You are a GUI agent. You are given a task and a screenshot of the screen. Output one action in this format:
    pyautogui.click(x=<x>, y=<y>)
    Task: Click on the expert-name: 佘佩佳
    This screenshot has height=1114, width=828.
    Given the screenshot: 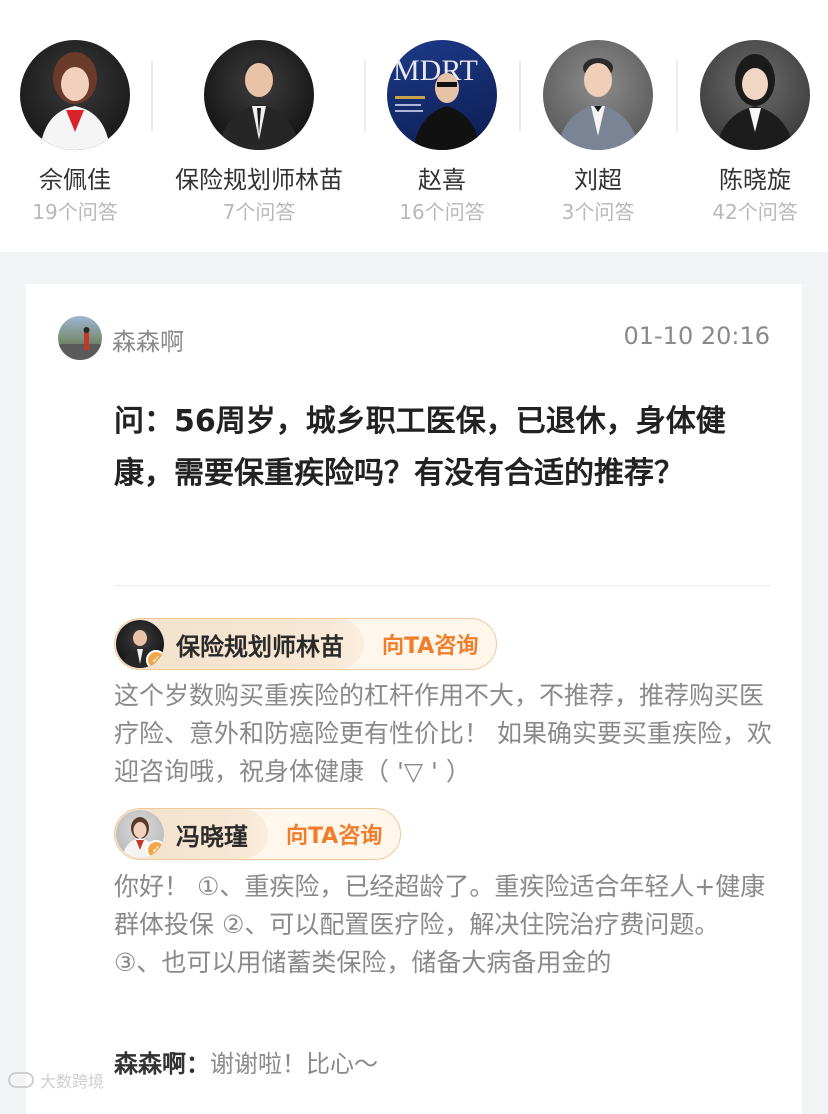 What is the action you would take?
    pyautogui.click(x=75, y=180)
    